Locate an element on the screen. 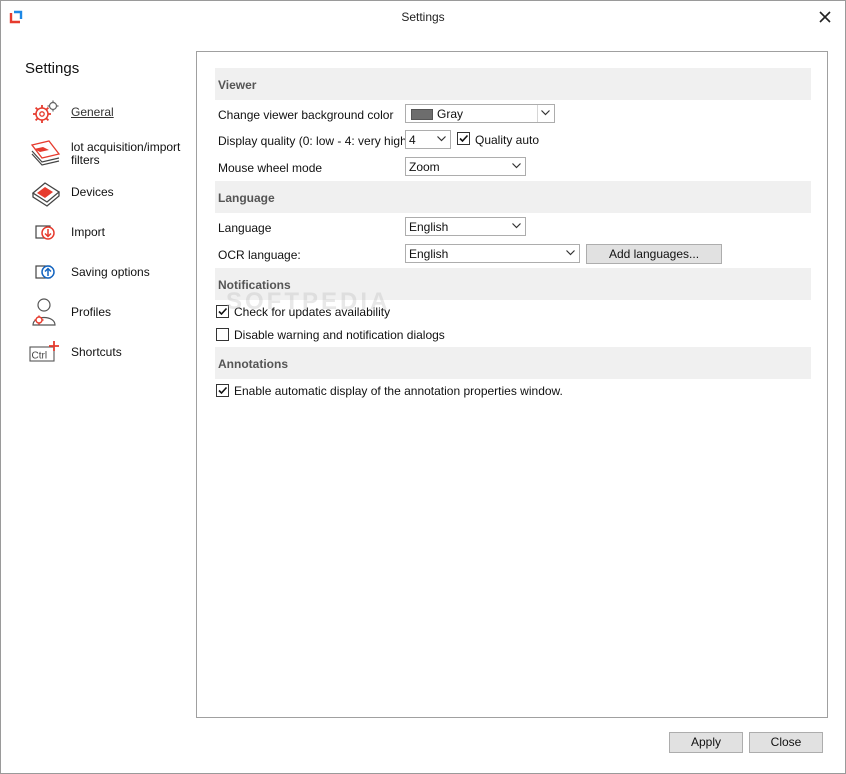  section-viewer: Viewer is located at coordinates (513, 84).